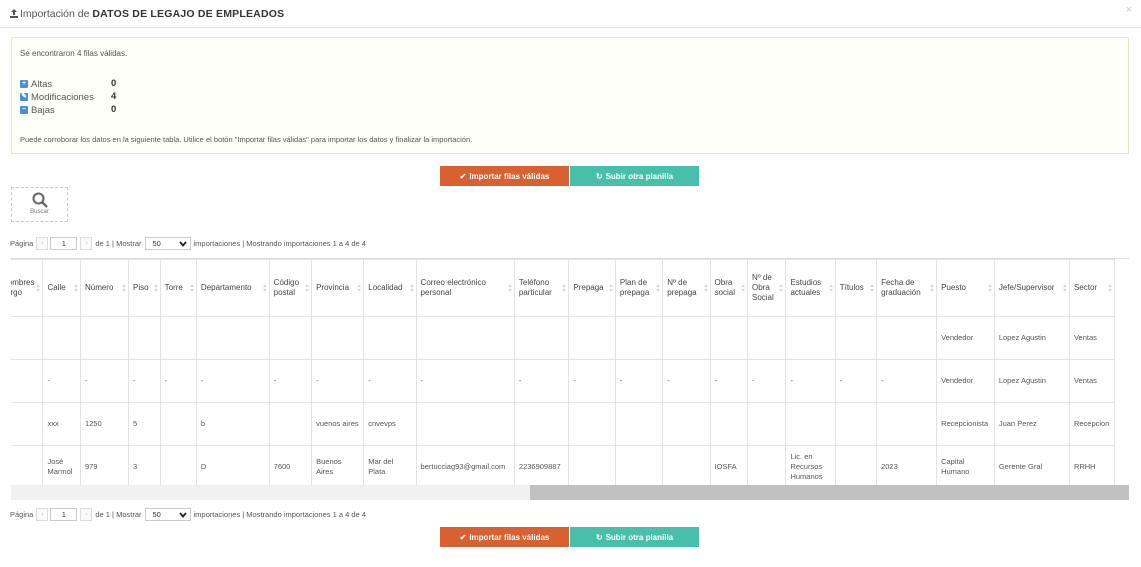 The width and height of the screenshot is (1141, 567). I want to click on scrollbar-thumb, so click(829, 492).